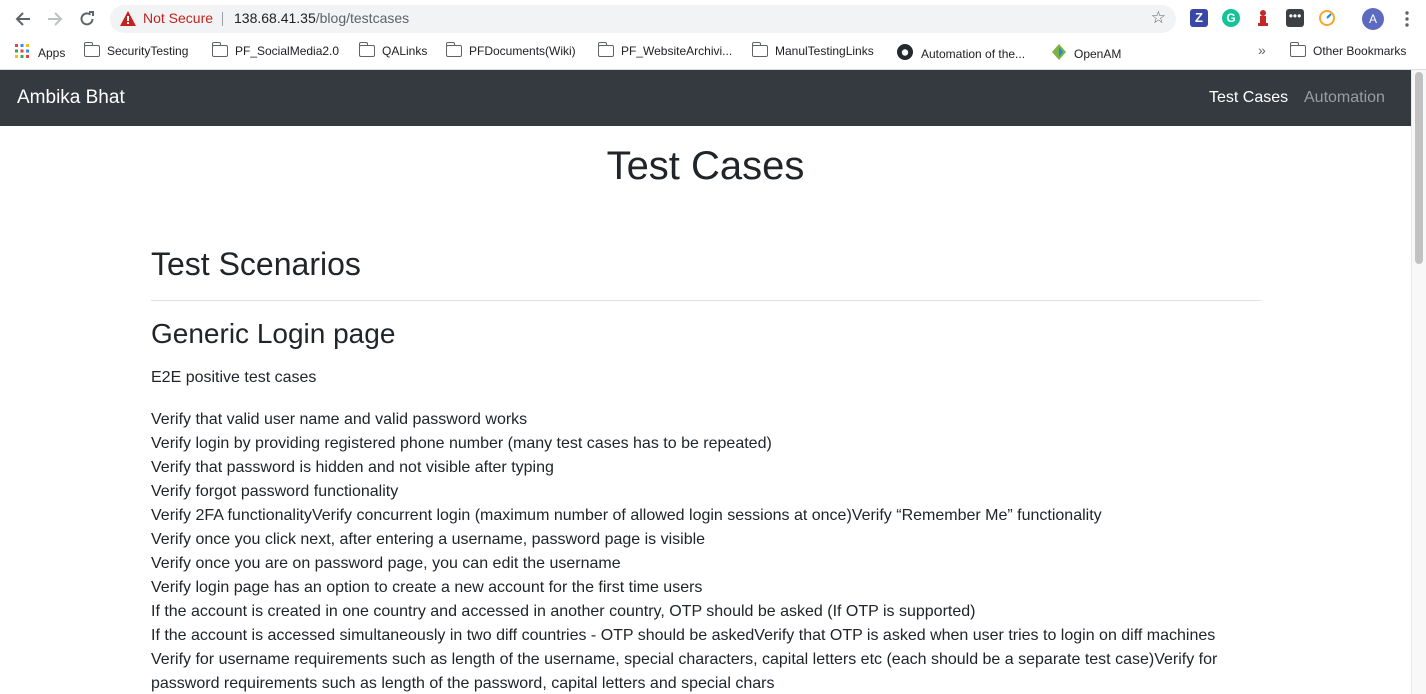 Image resolution: width=1426 pixels, height=694 pixels. What do you see at coordinates (275, 18) in the screenshot?
I see `url-host: 138.68.41.35` at bounding box center [275, 18].